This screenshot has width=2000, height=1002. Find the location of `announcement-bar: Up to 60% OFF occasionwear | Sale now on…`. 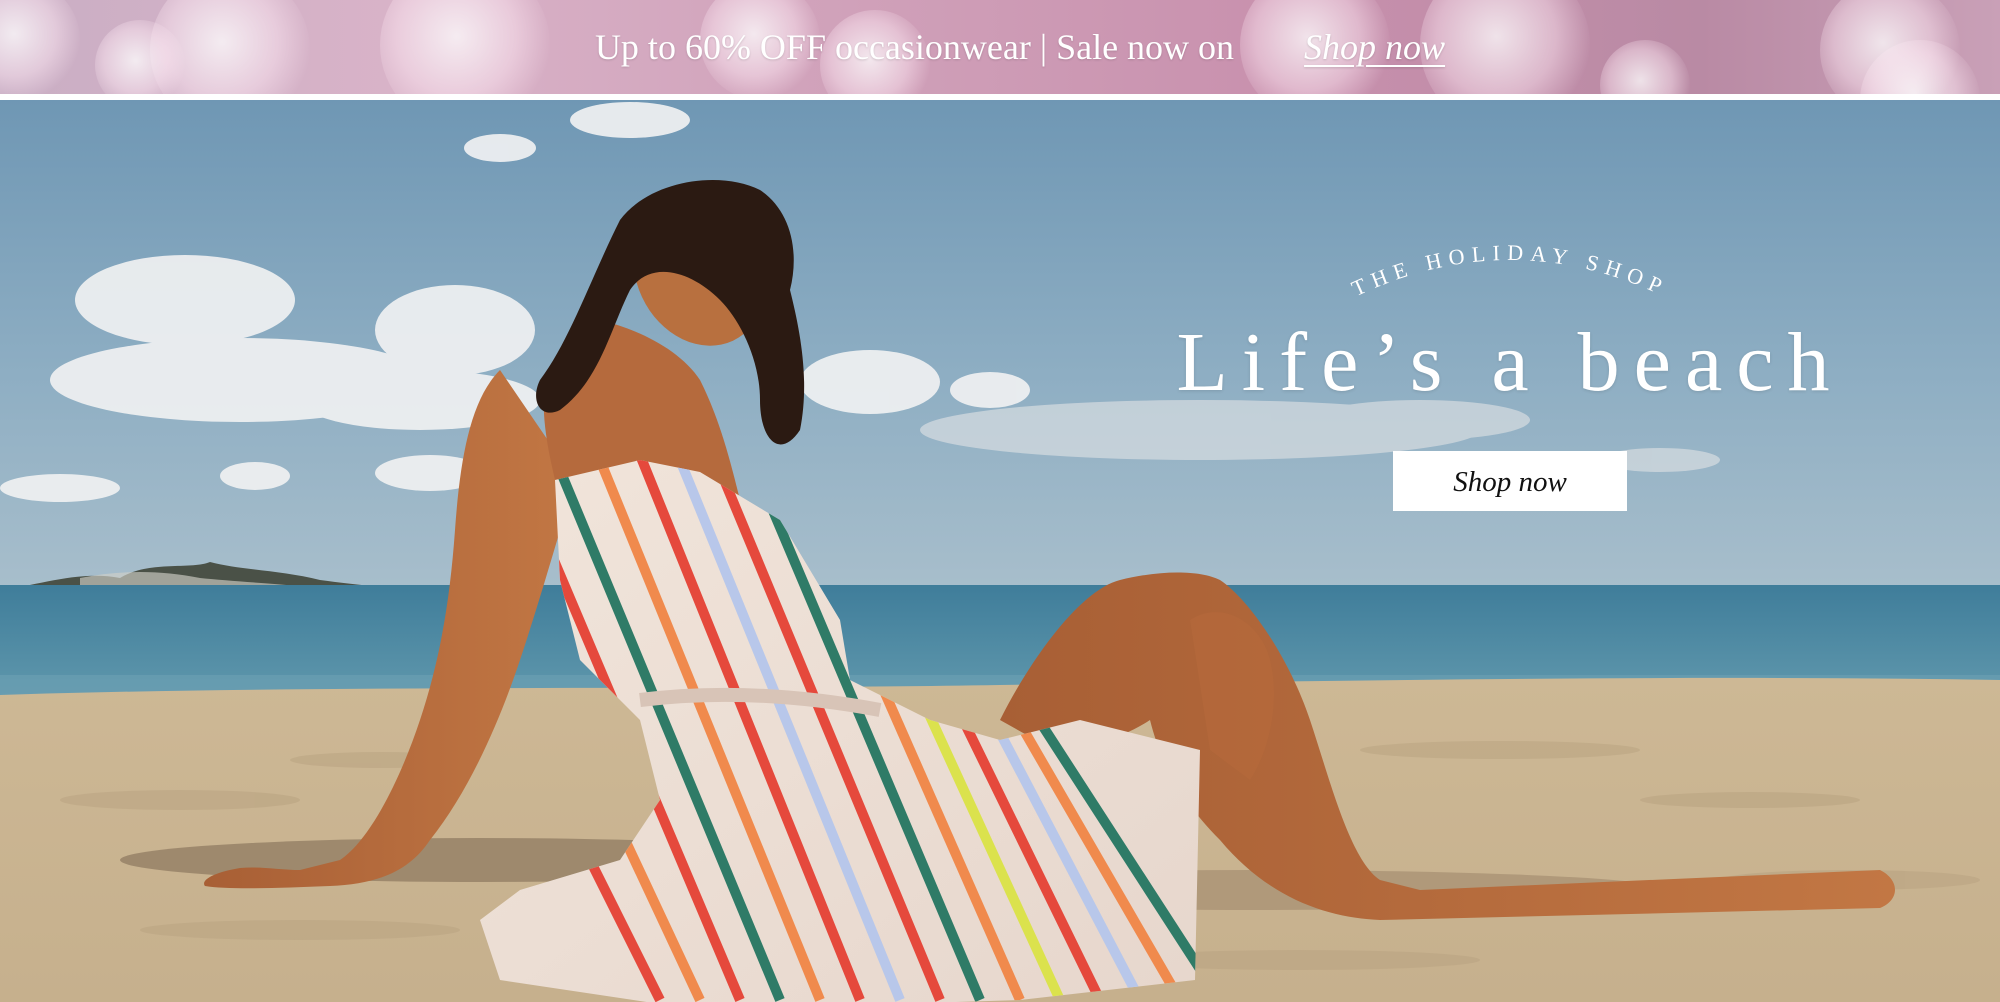

announcement-bar: Up to 60% OFF occasionwear | Sale now on… is located at coordinates (1000, 47).